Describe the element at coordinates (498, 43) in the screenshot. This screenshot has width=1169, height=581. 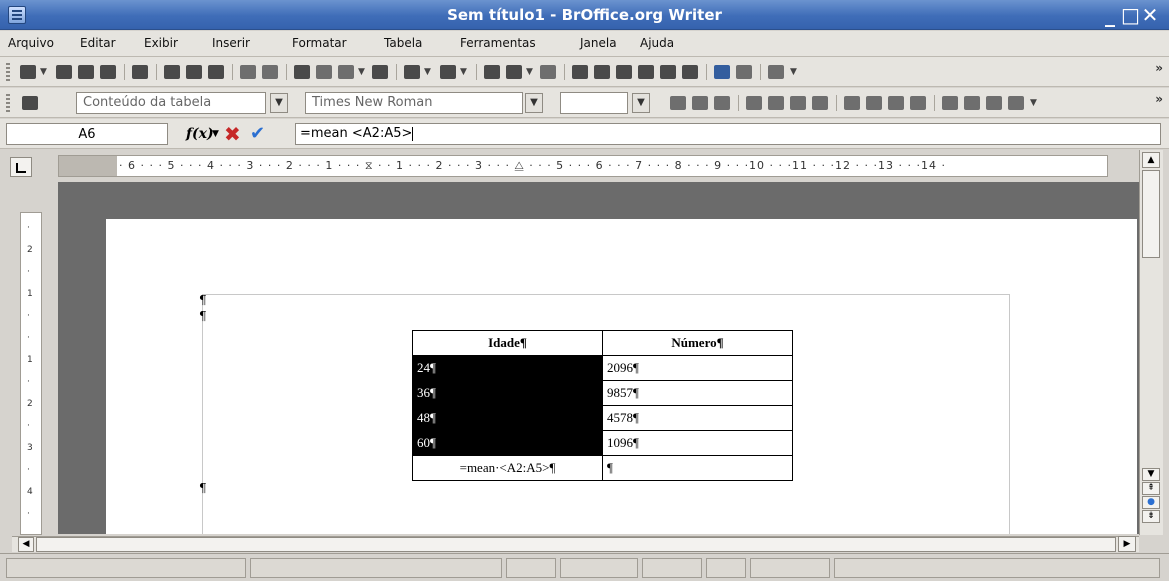
I see `menu-ferramentas: Ferramentas` at that location.